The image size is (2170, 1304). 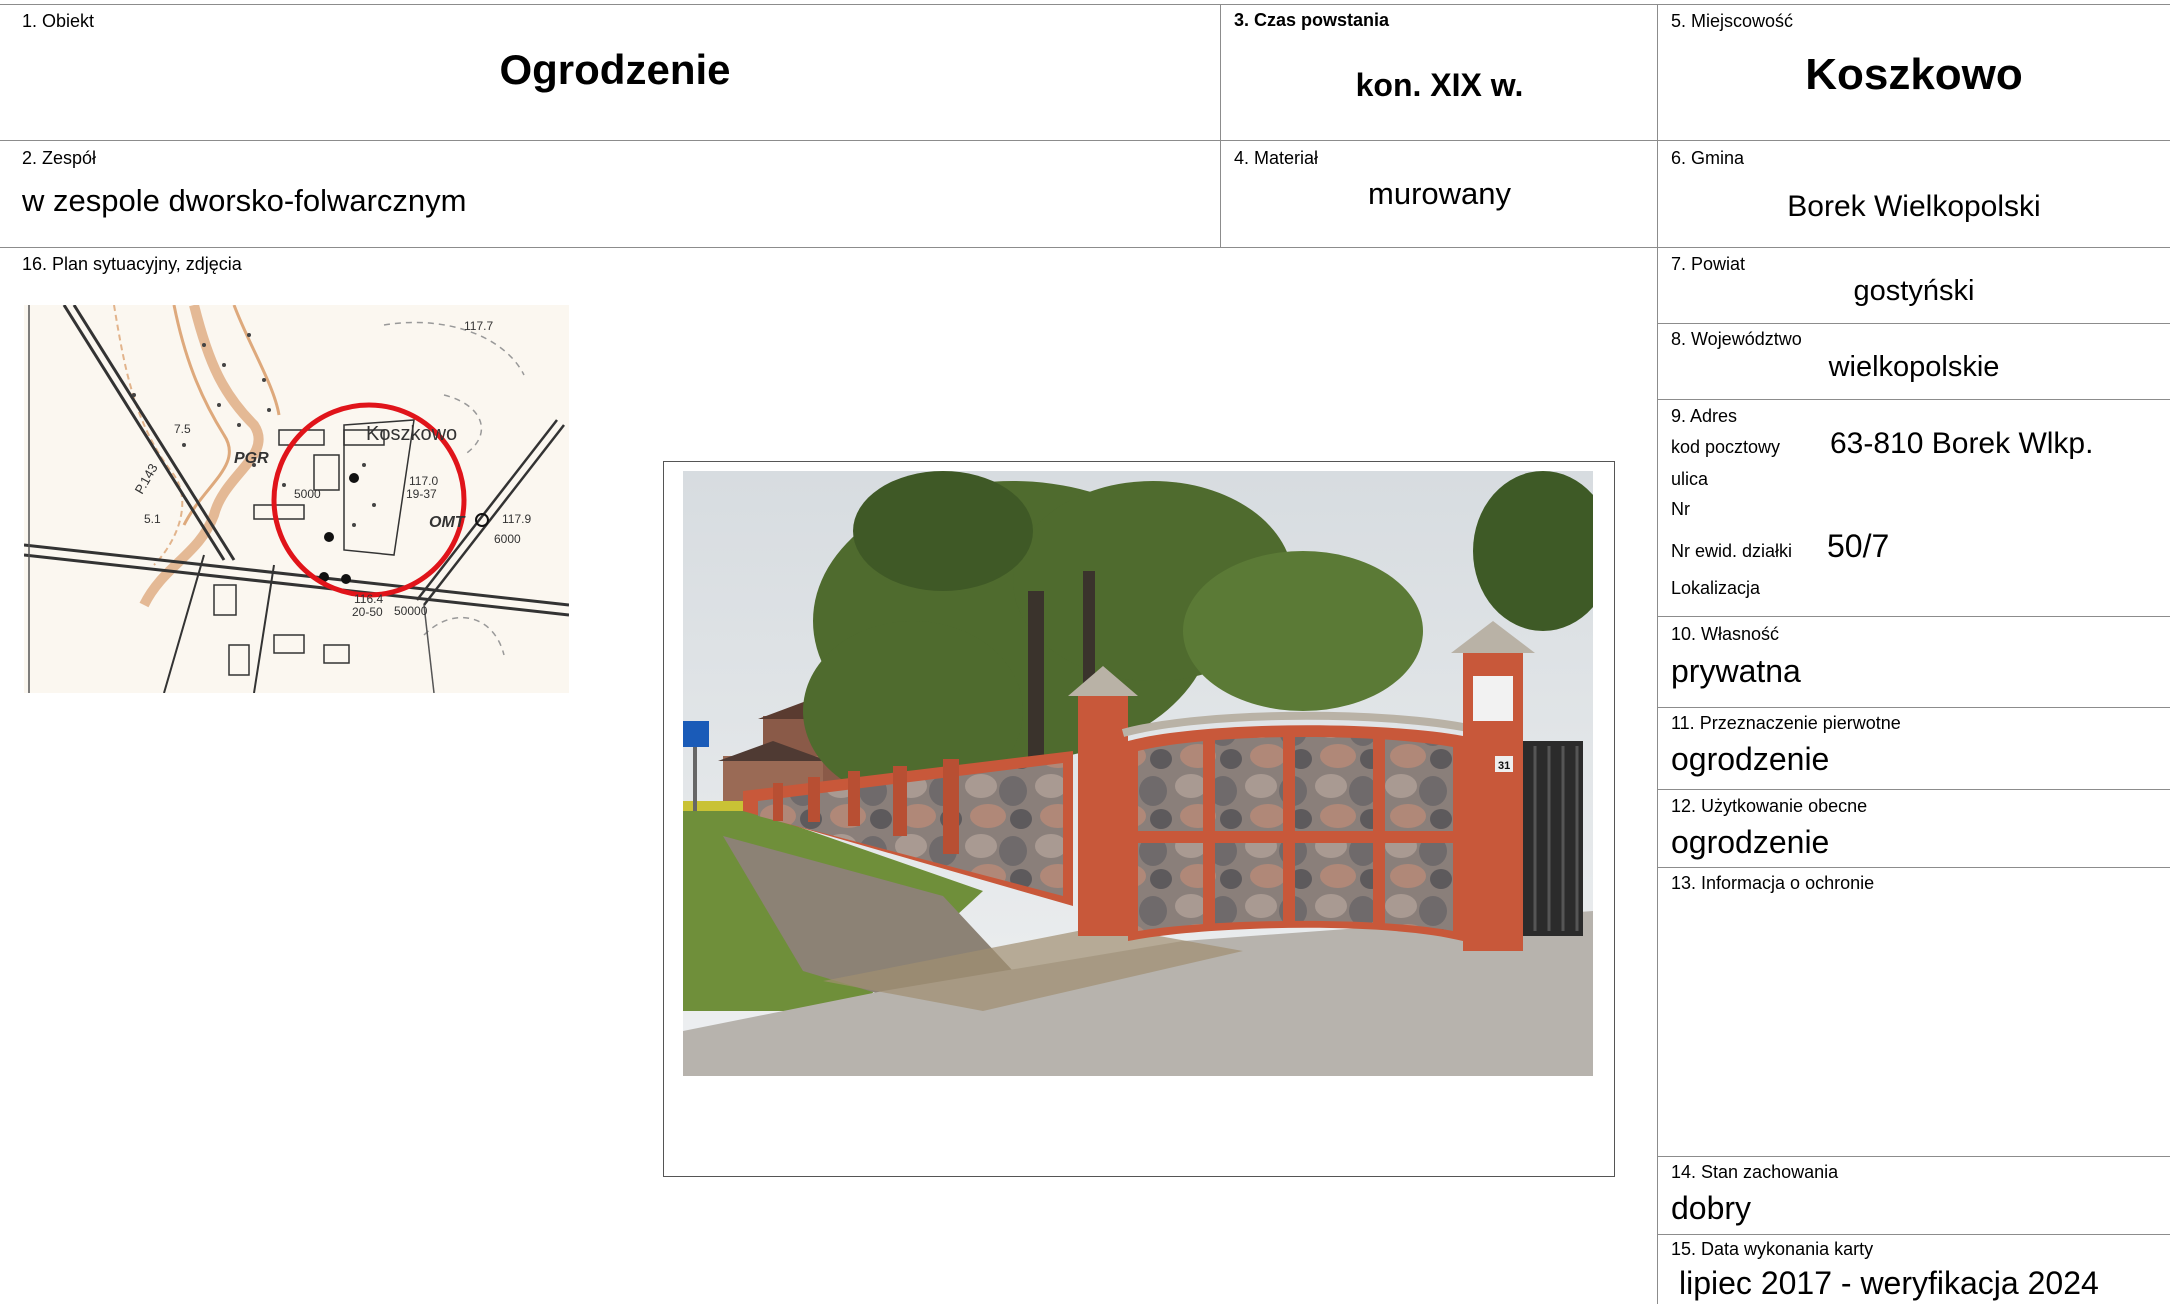 What do you see at coordinates (1750, 759) in the screenshot?
I see `przeznaczenie-value: ogrodzenie` at bounding box center [1750, 759].